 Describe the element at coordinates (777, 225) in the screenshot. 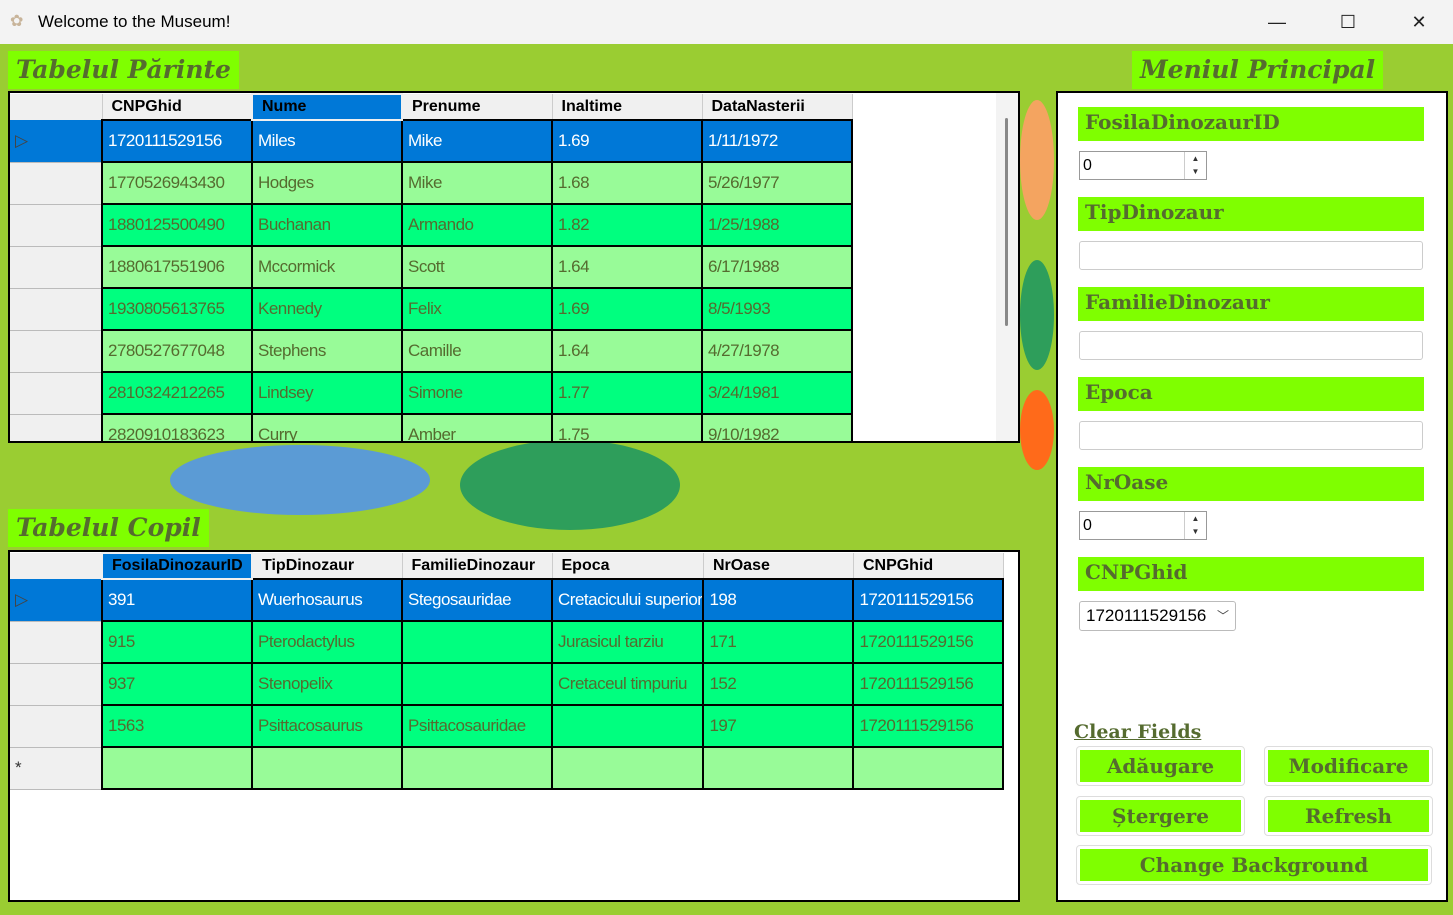

I see `table-cell: 1/25/1988` at that location.